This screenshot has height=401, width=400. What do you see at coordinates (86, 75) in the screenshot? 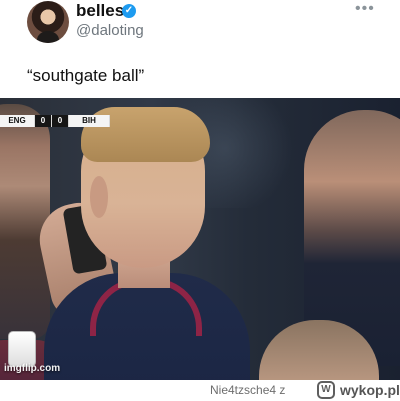
I see `tweet-text: “southgate ball”` at bounding box center [86, 75].